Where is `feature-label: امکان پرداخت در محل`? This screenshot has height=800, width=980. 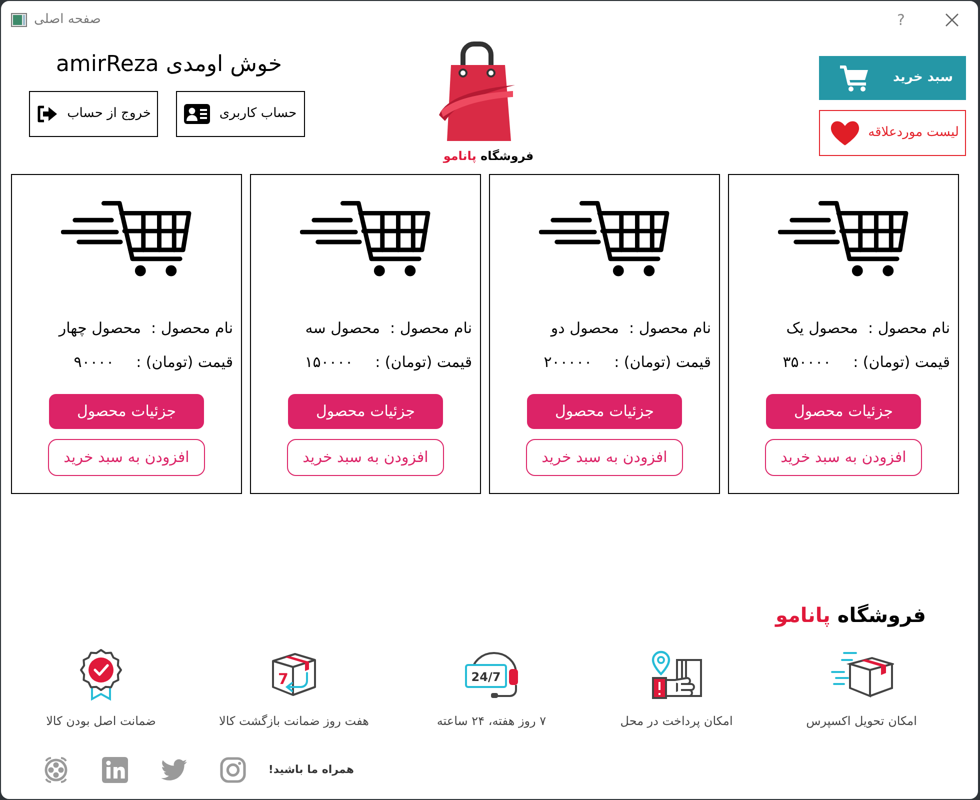 feature-label: امکان پرداخت در محل is located at coordinates (676, 721).